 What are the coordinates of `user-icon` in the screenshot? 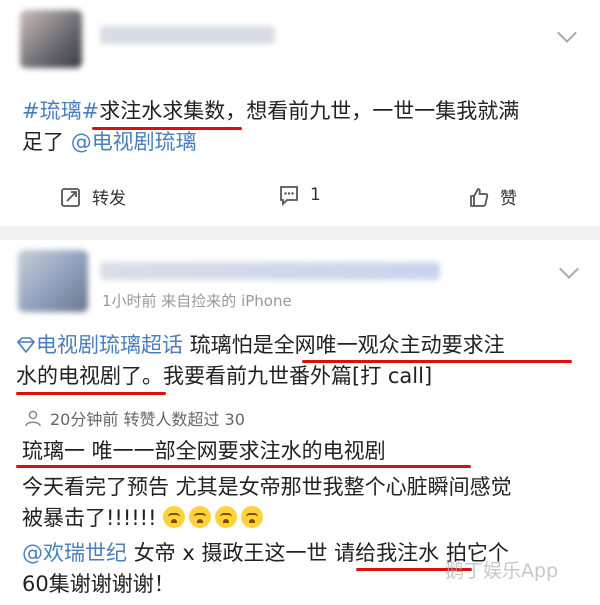 It's located at (33, 418).